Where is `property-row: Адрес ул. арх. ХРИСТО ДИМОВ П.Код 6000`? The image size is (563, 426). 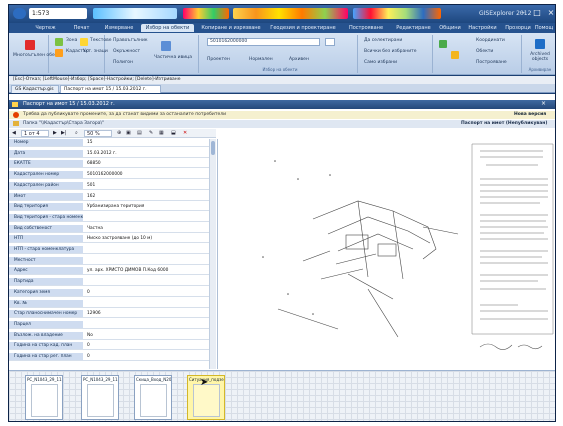 property-row: Адрес ул. арх. ХРИСТО ДИМОВ П.Код 6000 is located at coordinates (109, 271).